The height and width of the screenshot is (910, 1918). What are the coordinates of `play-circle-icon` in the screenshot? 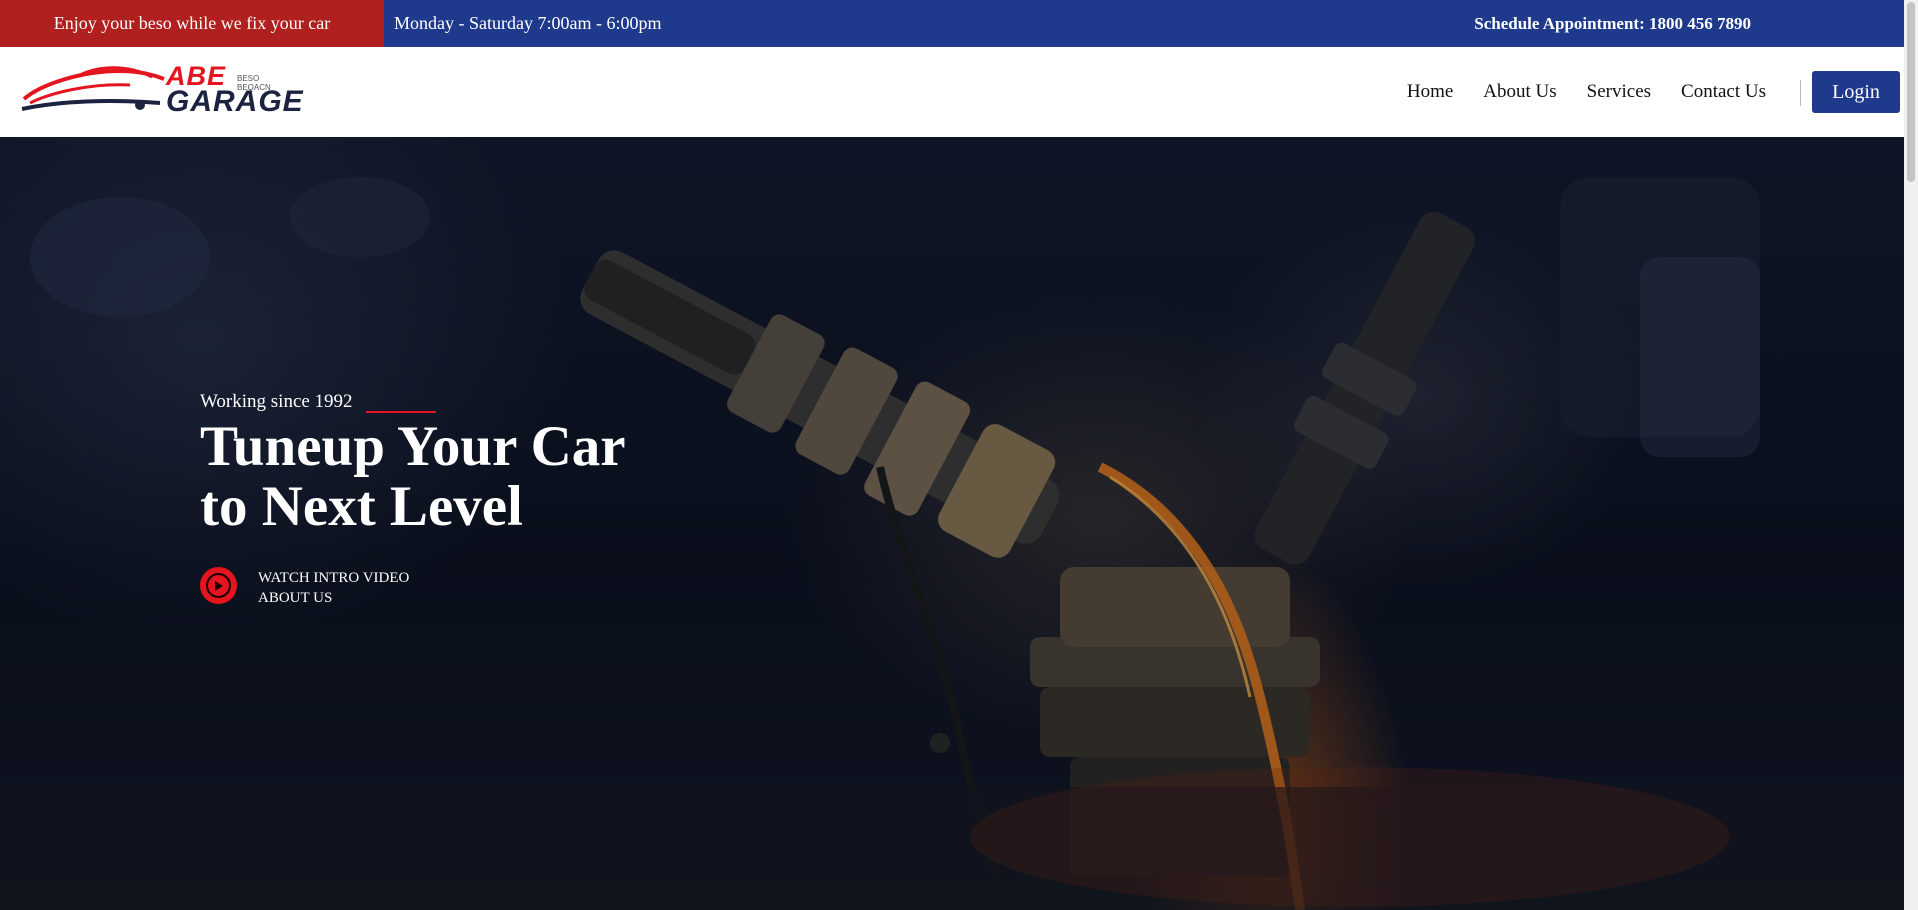 It's located at (218, 585).